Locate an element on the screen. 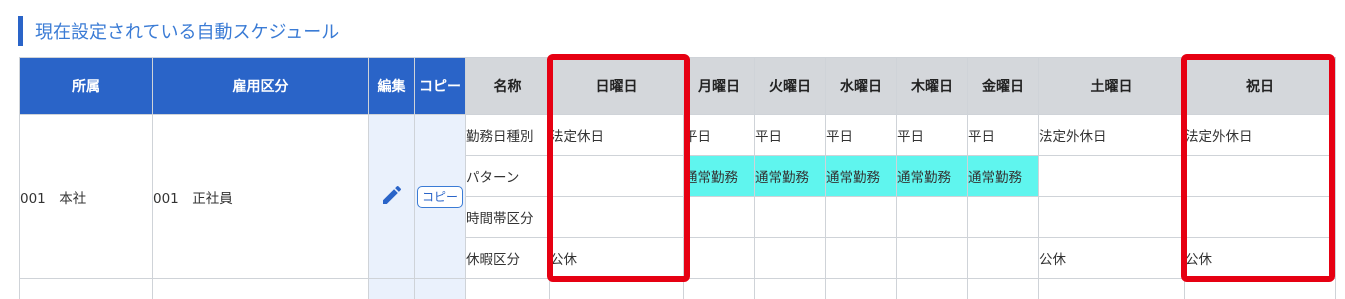 The width and height of the screenshot is (1345, 299). cell-time-zone-friday is located at coordinates (1003, 217).